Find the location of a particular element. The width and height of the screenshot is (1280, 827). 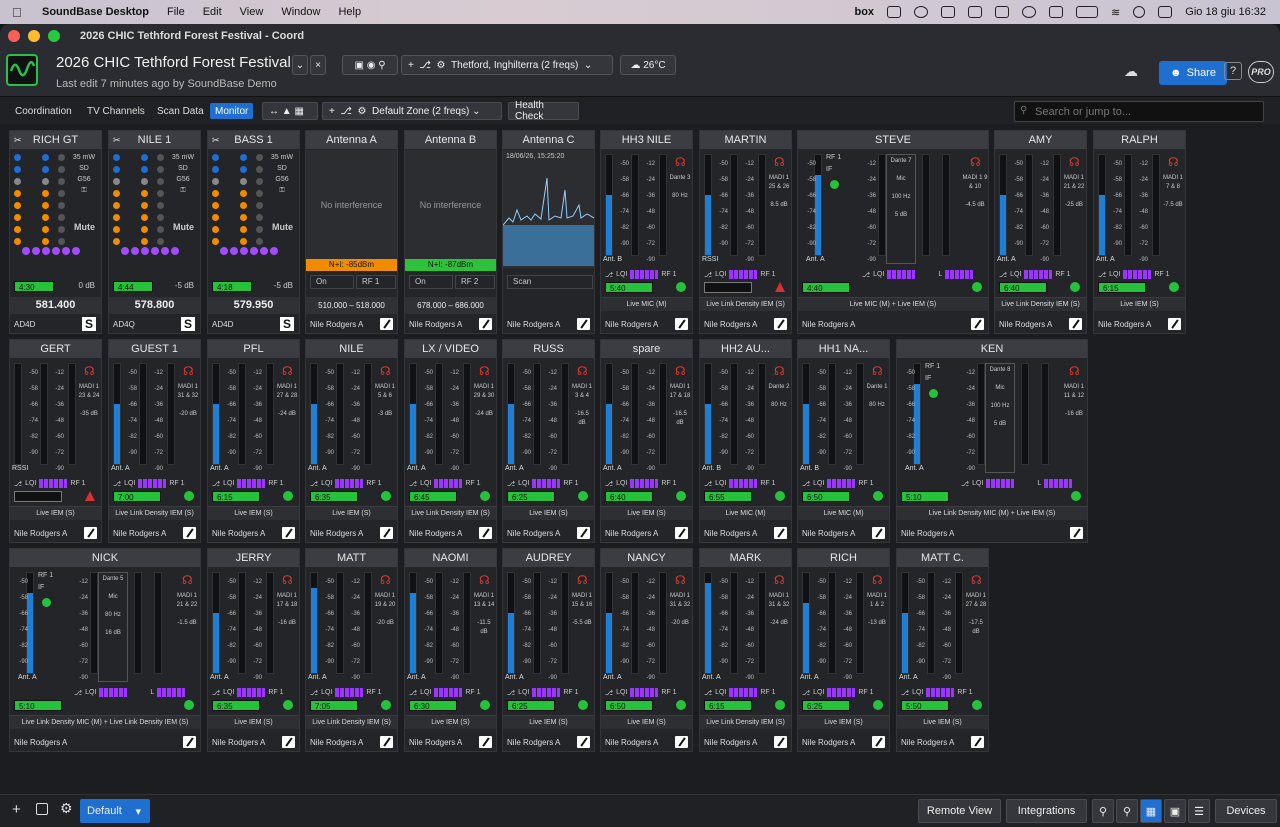

receiver-frequency: 578.800 is located at coordinates (154, 305).